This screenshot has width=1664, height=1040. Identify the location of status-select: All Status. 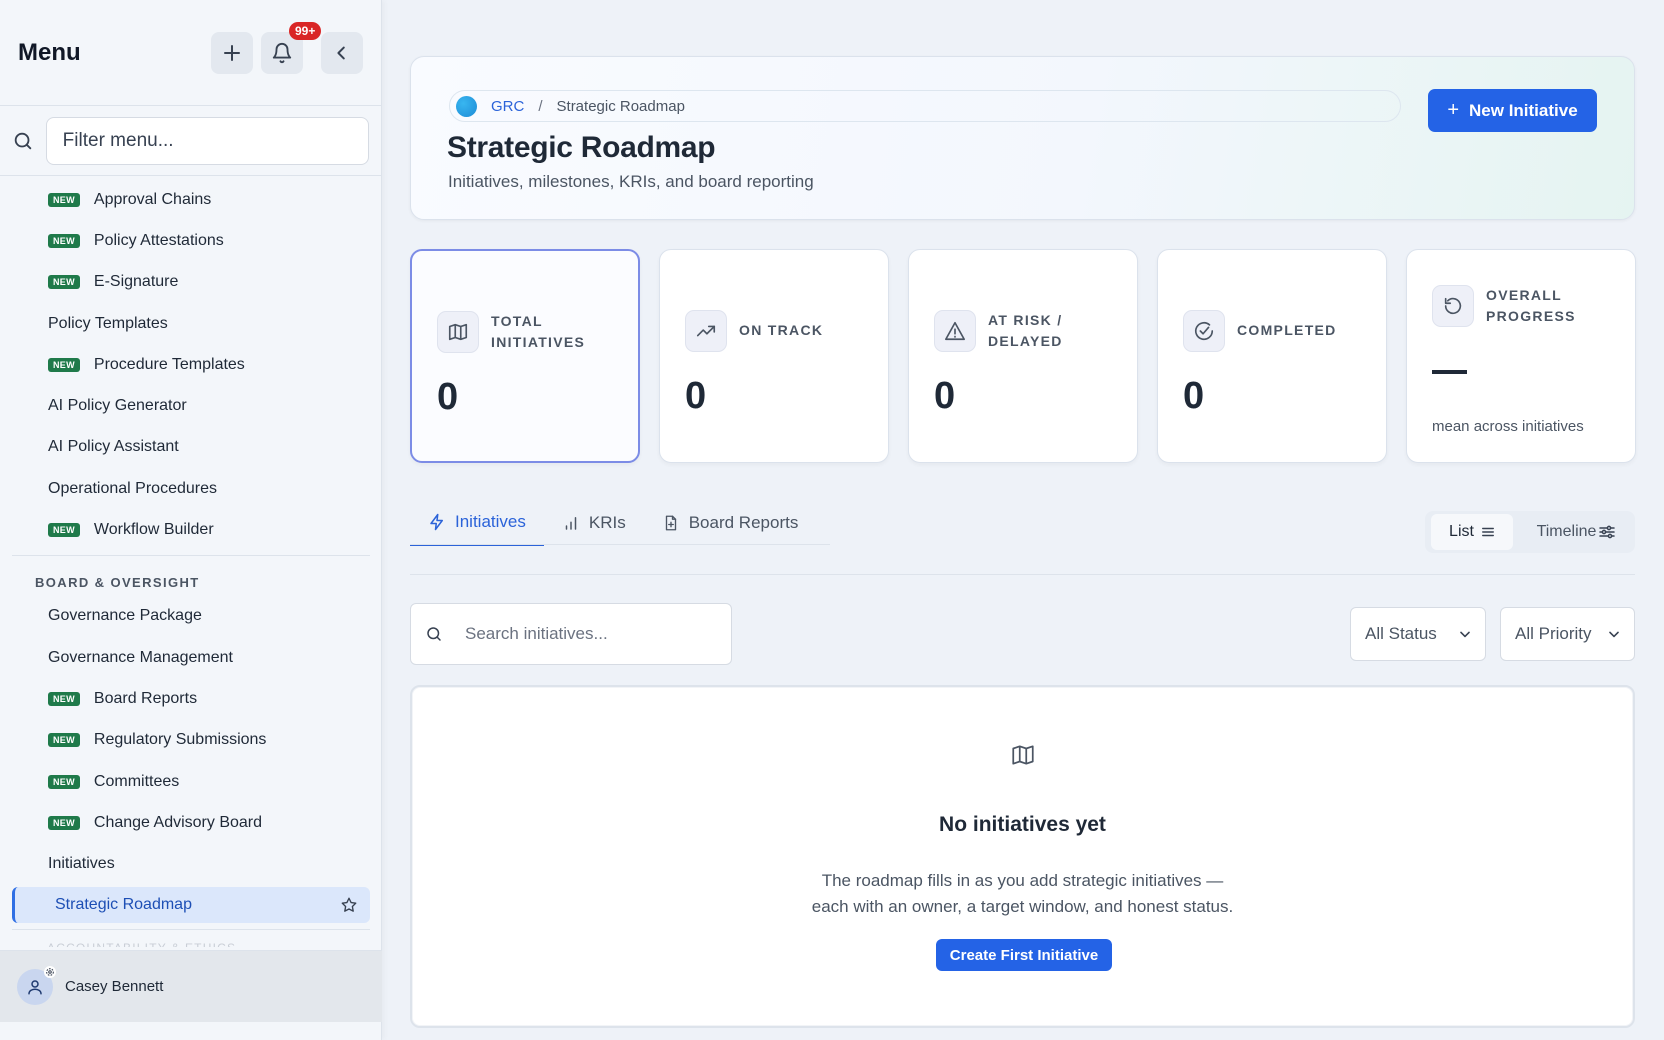
(1418, 634).